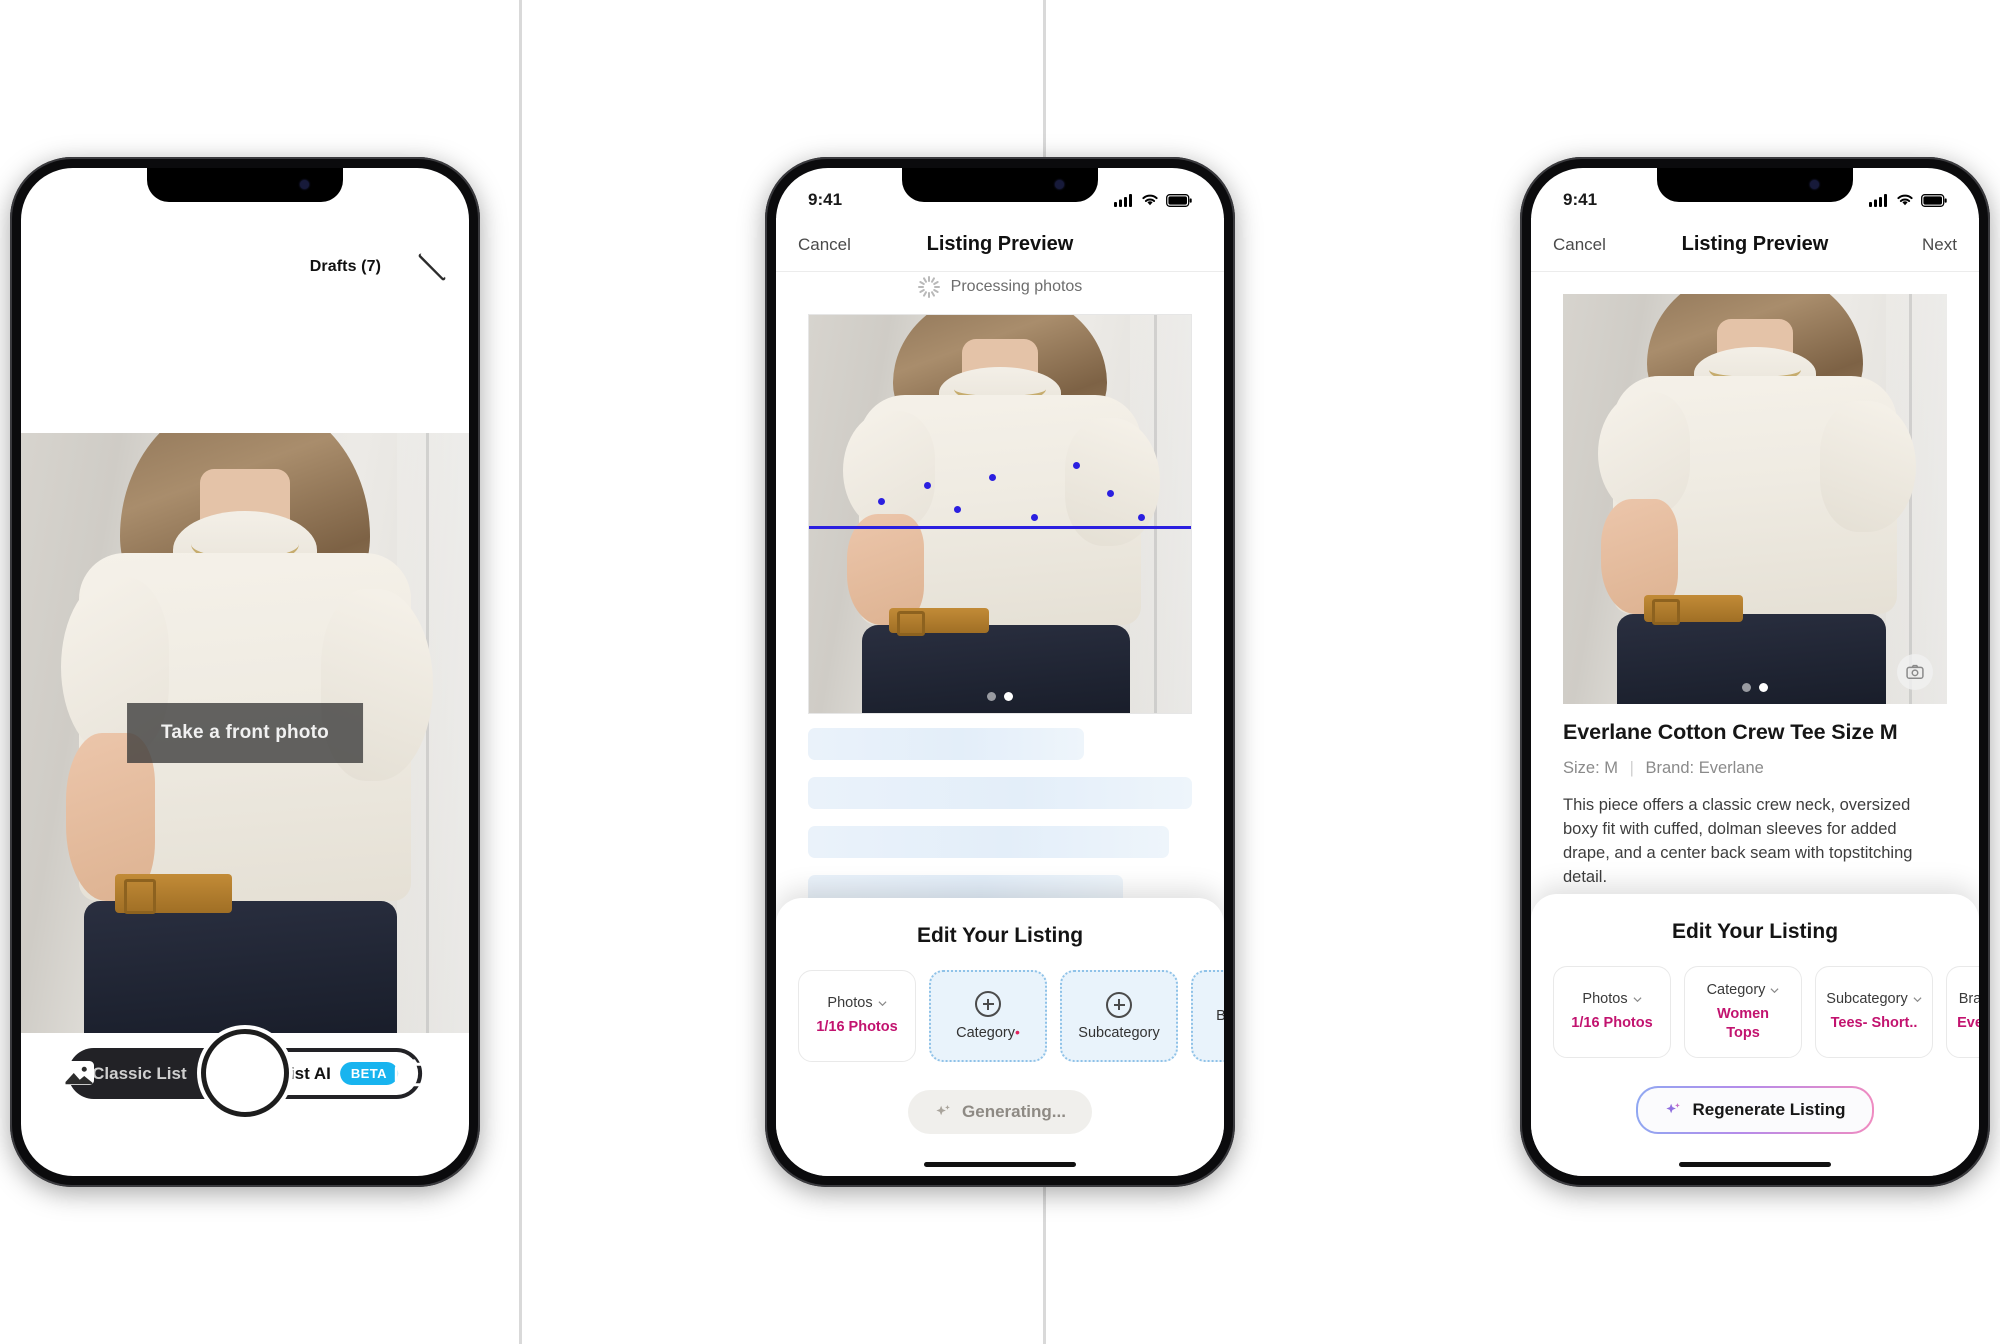  I want to click on regenerate-label: Regenerate Listing, so click(1769, 1109).